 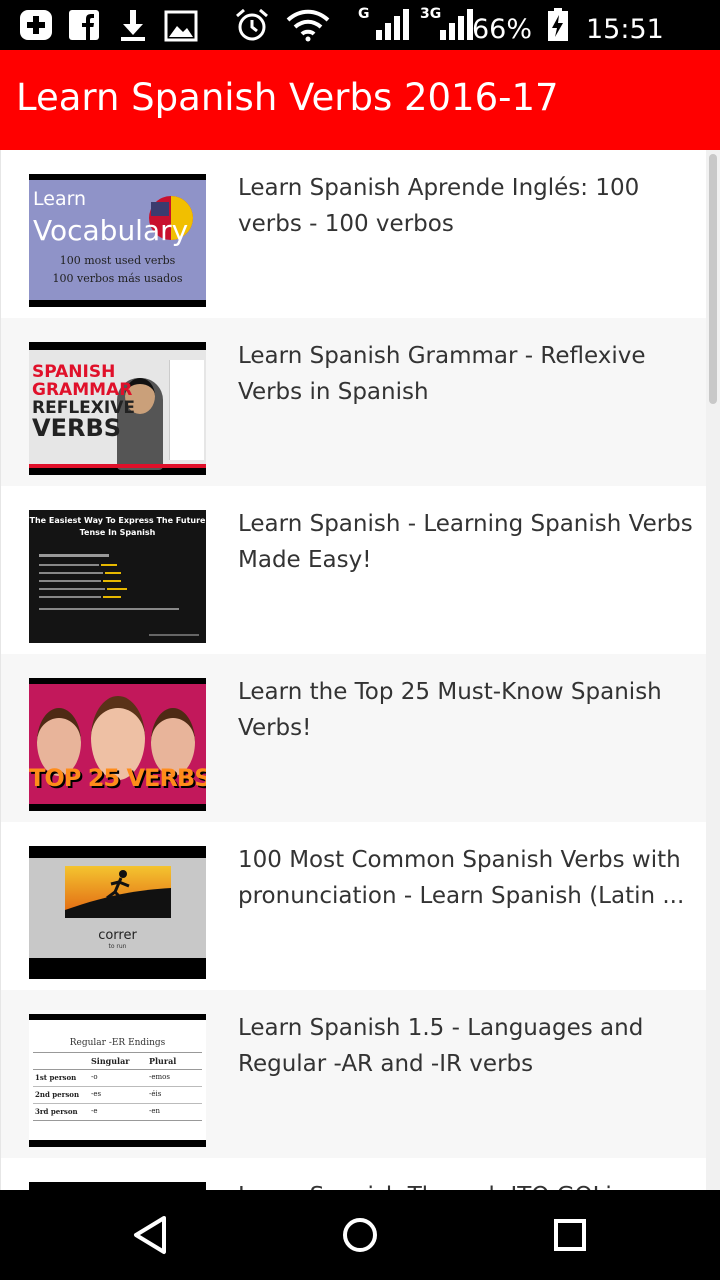 What do you see at coordinates (163, 1061) in the screenshot?
I see `thumb-col-plural: Plural` at bounding box center [163, 1061].